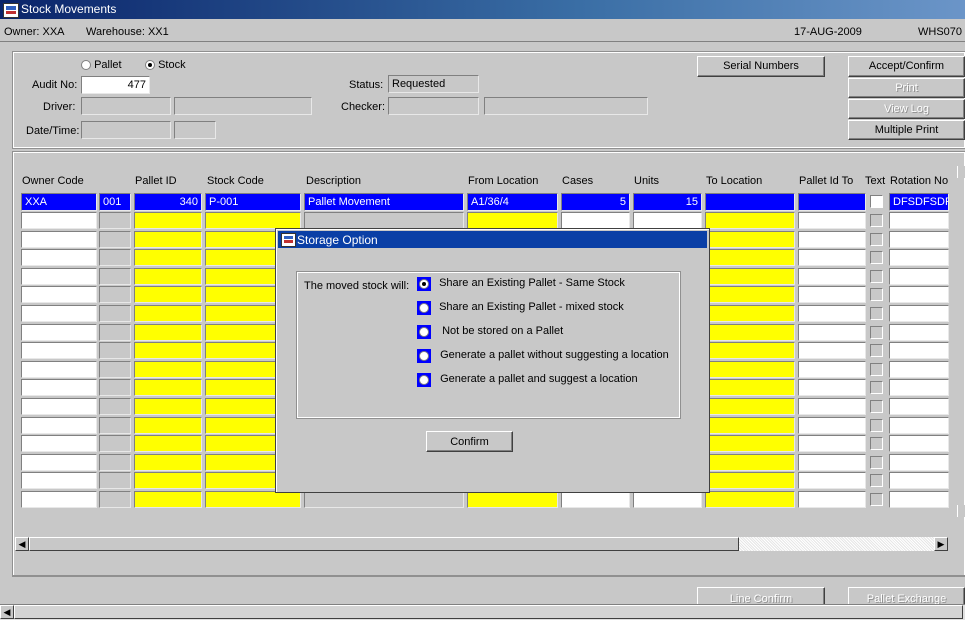  Describe the element at coordinates (86, 65) in the screenshot. I see `radio-pallet-circle` at that location.